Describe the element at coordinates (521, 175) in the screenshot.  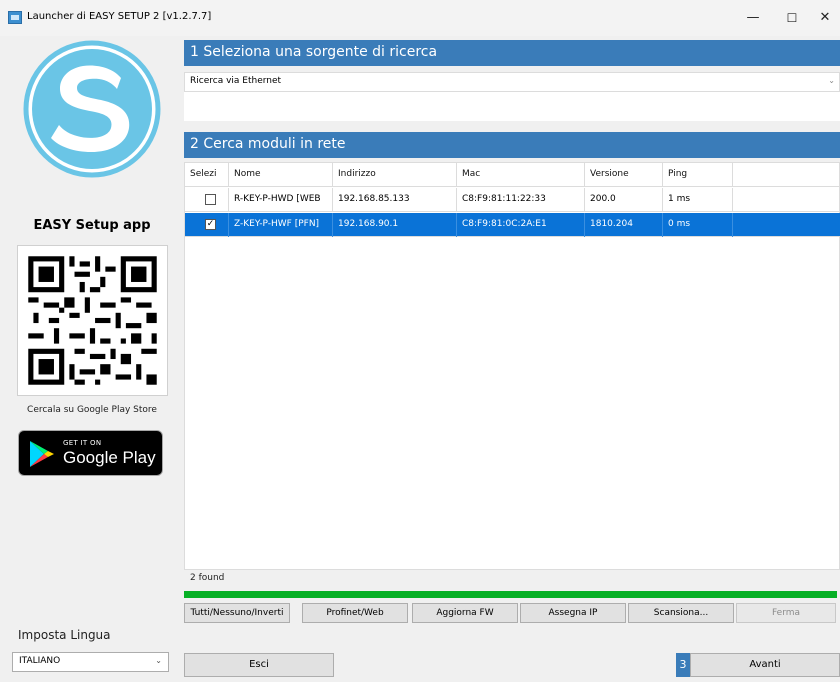
I see `column-header-mac: Mac` at that location.